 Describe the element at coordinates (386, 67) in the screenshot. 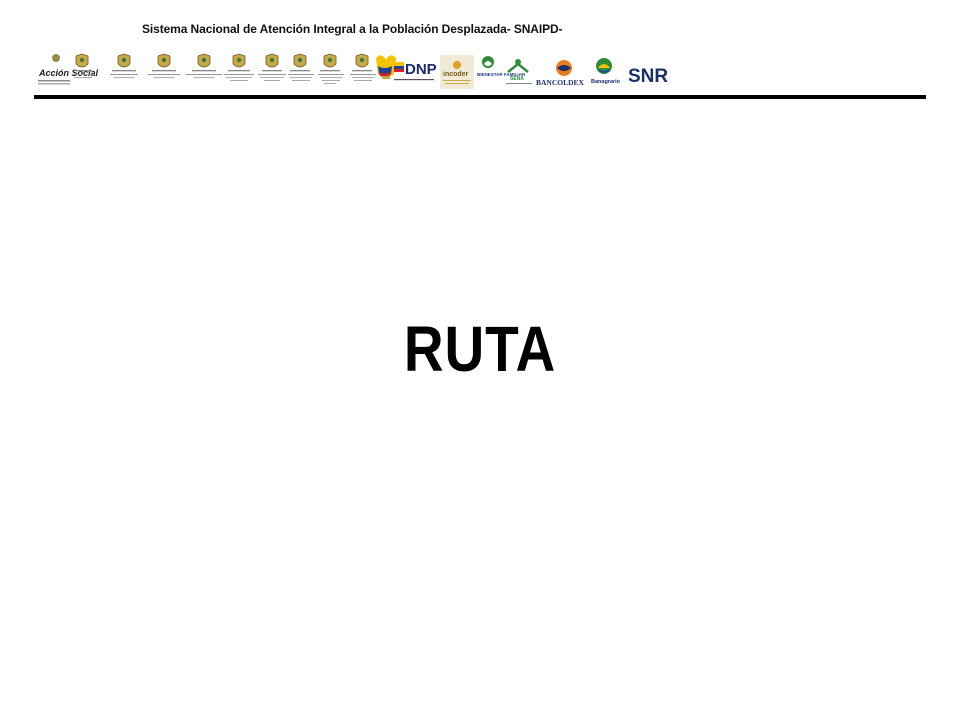

I see `colombia-emblem-logo` at that location.